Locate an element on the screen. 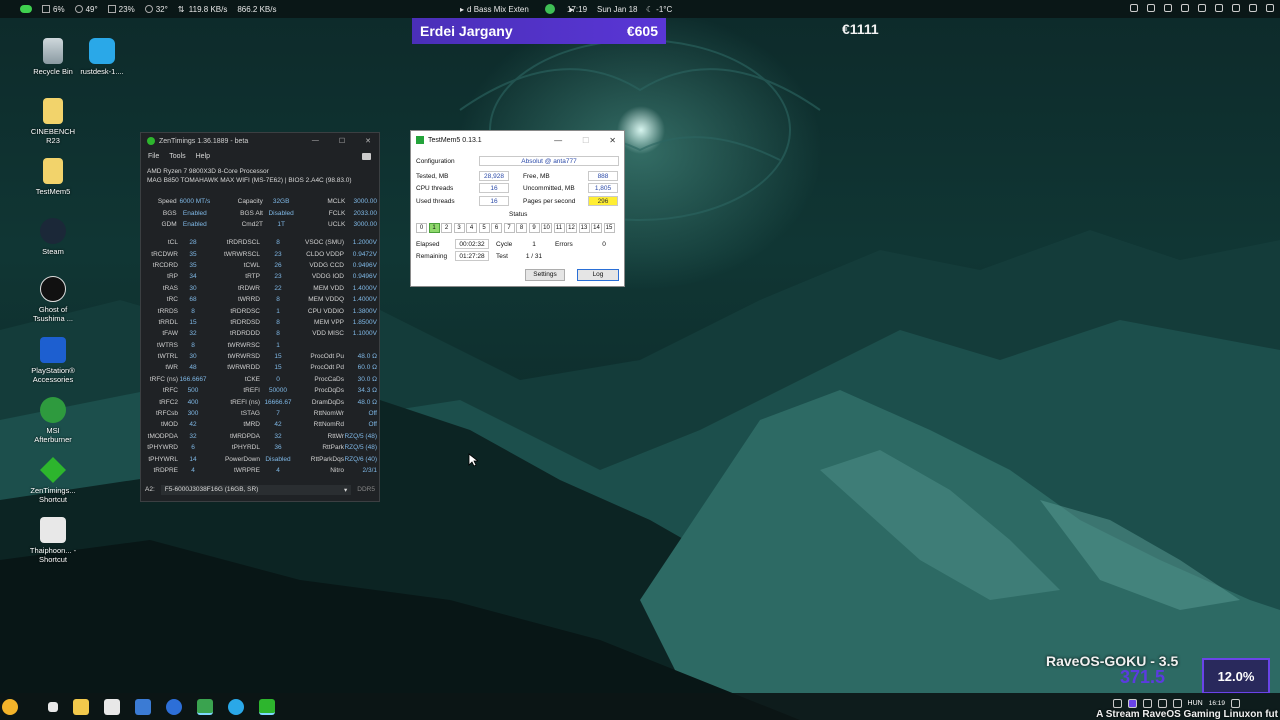 This screenshot has width=1280, height=720. thread-cell: 0 is located at coordinates (421, 228).